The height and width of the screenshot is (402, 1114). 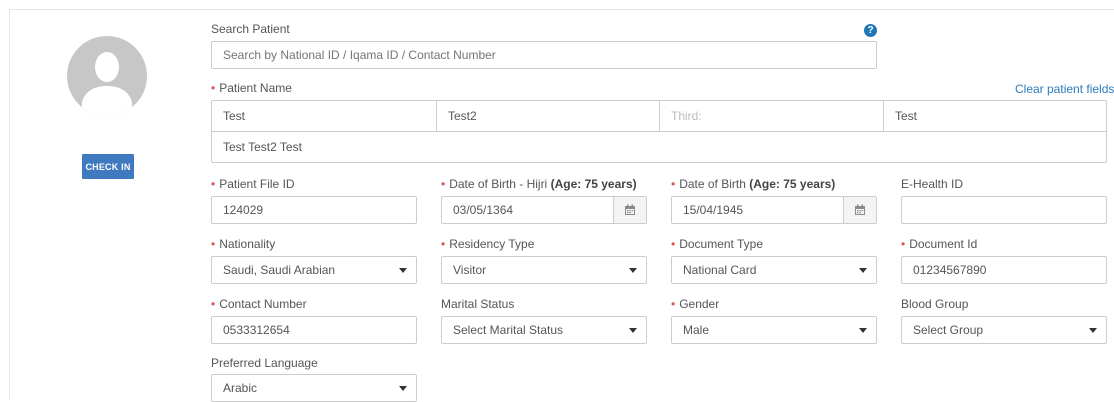 What do you see at coordinates (774, 330) in the screenshot?
I see `gender-select: Male` at bounding box center [774, 330].